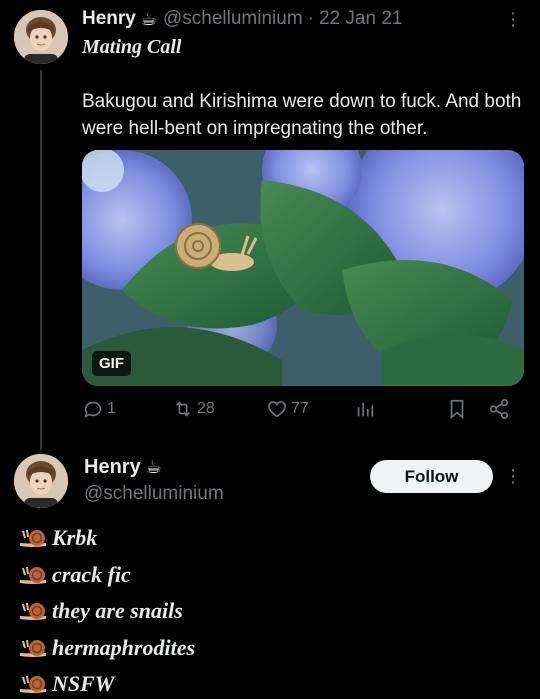  Describe the element at coordinates (287, 409) in the screenshot. I see `like-button: 77` at that location.